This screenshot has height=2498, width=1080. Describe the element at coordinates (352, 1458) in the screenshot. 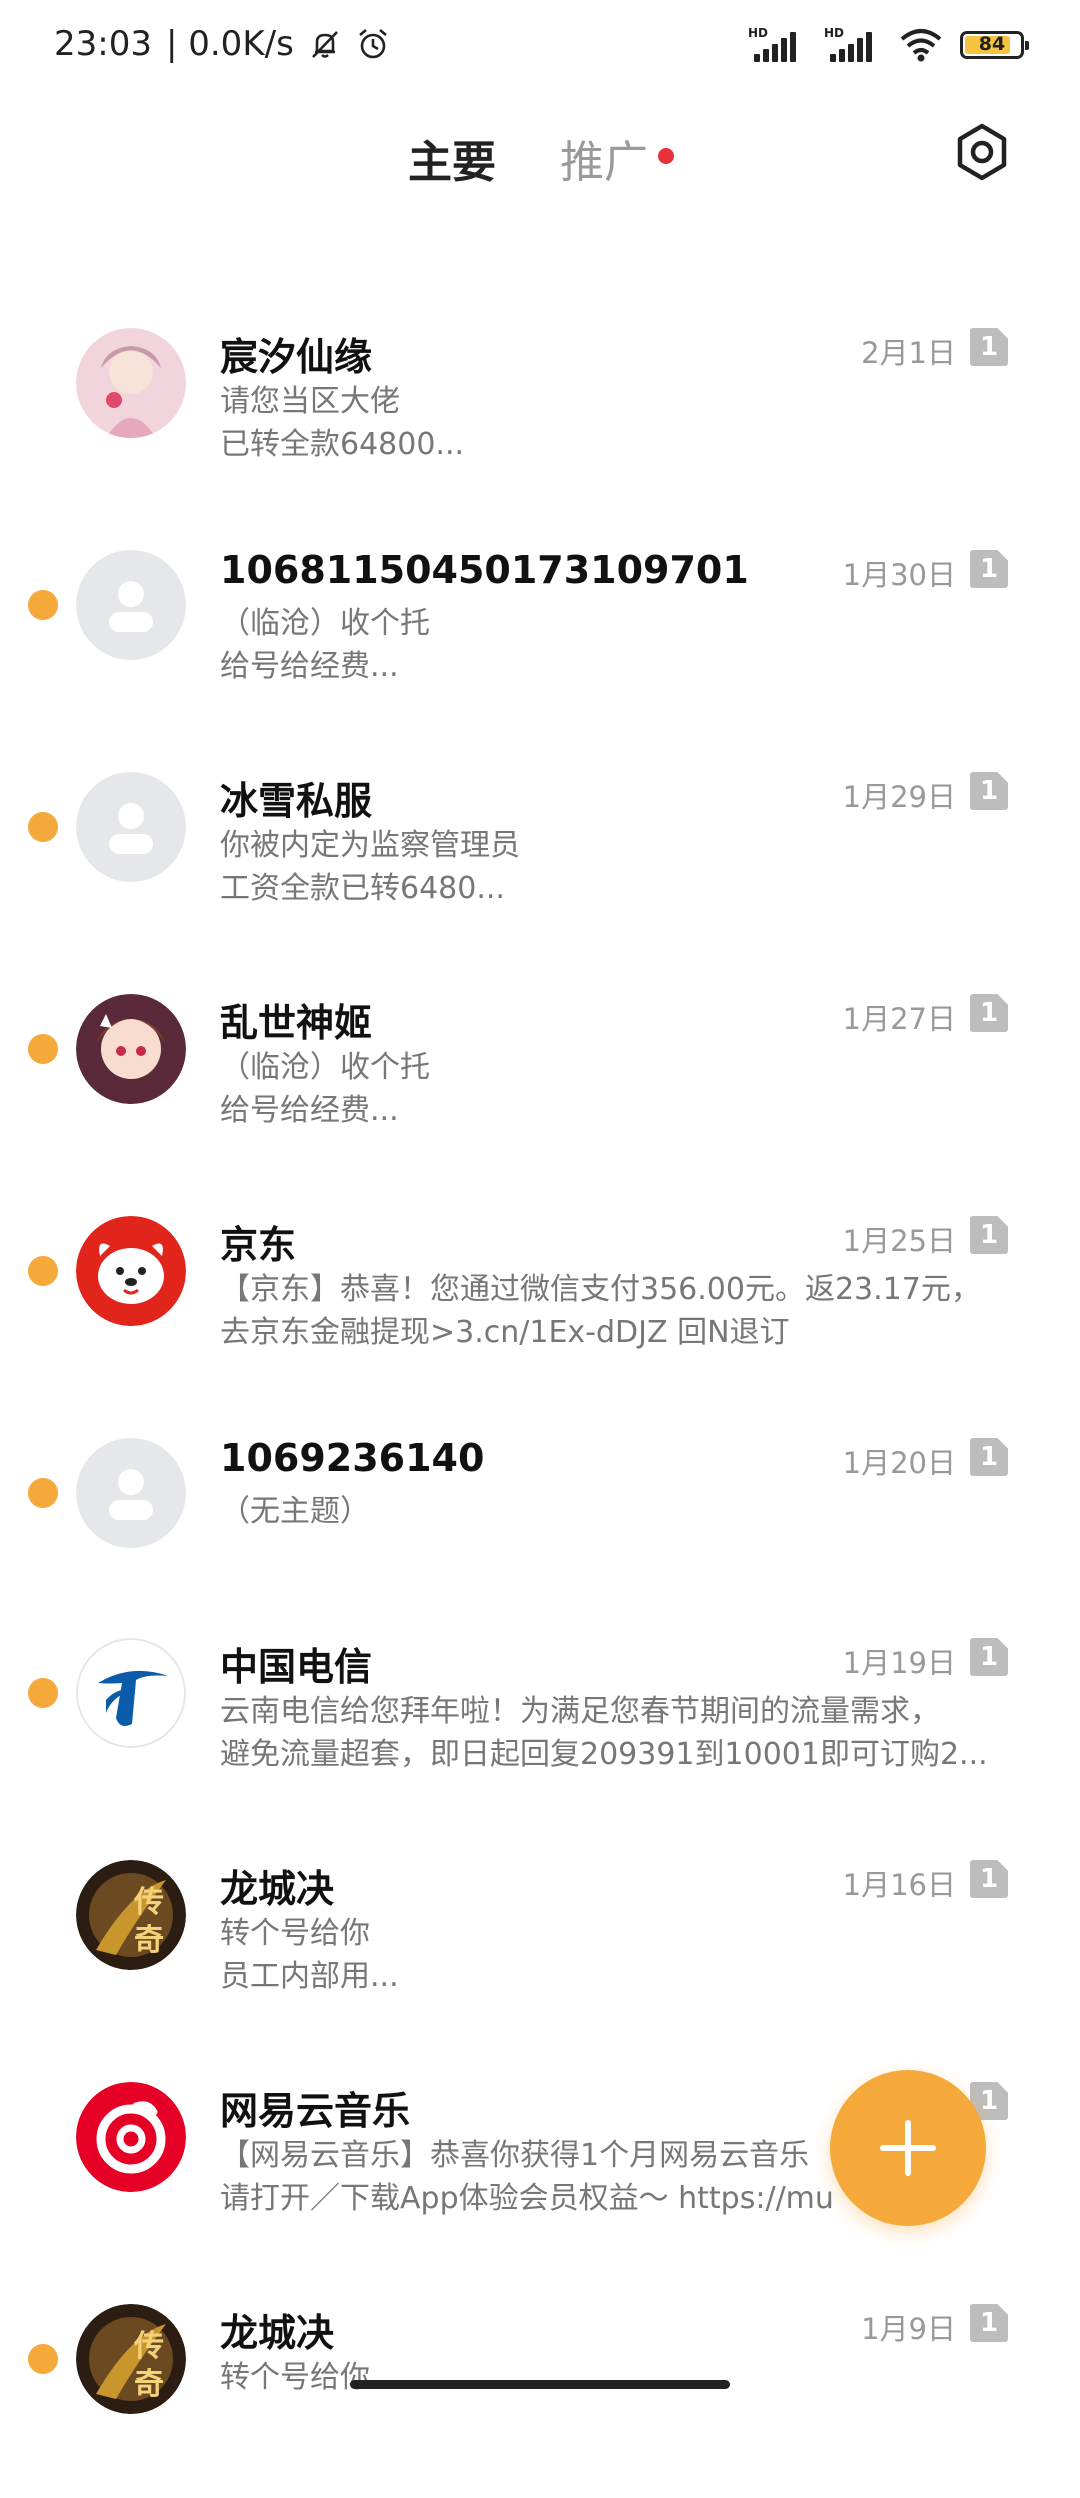

I see `contact-name: 1069236140` at that location.